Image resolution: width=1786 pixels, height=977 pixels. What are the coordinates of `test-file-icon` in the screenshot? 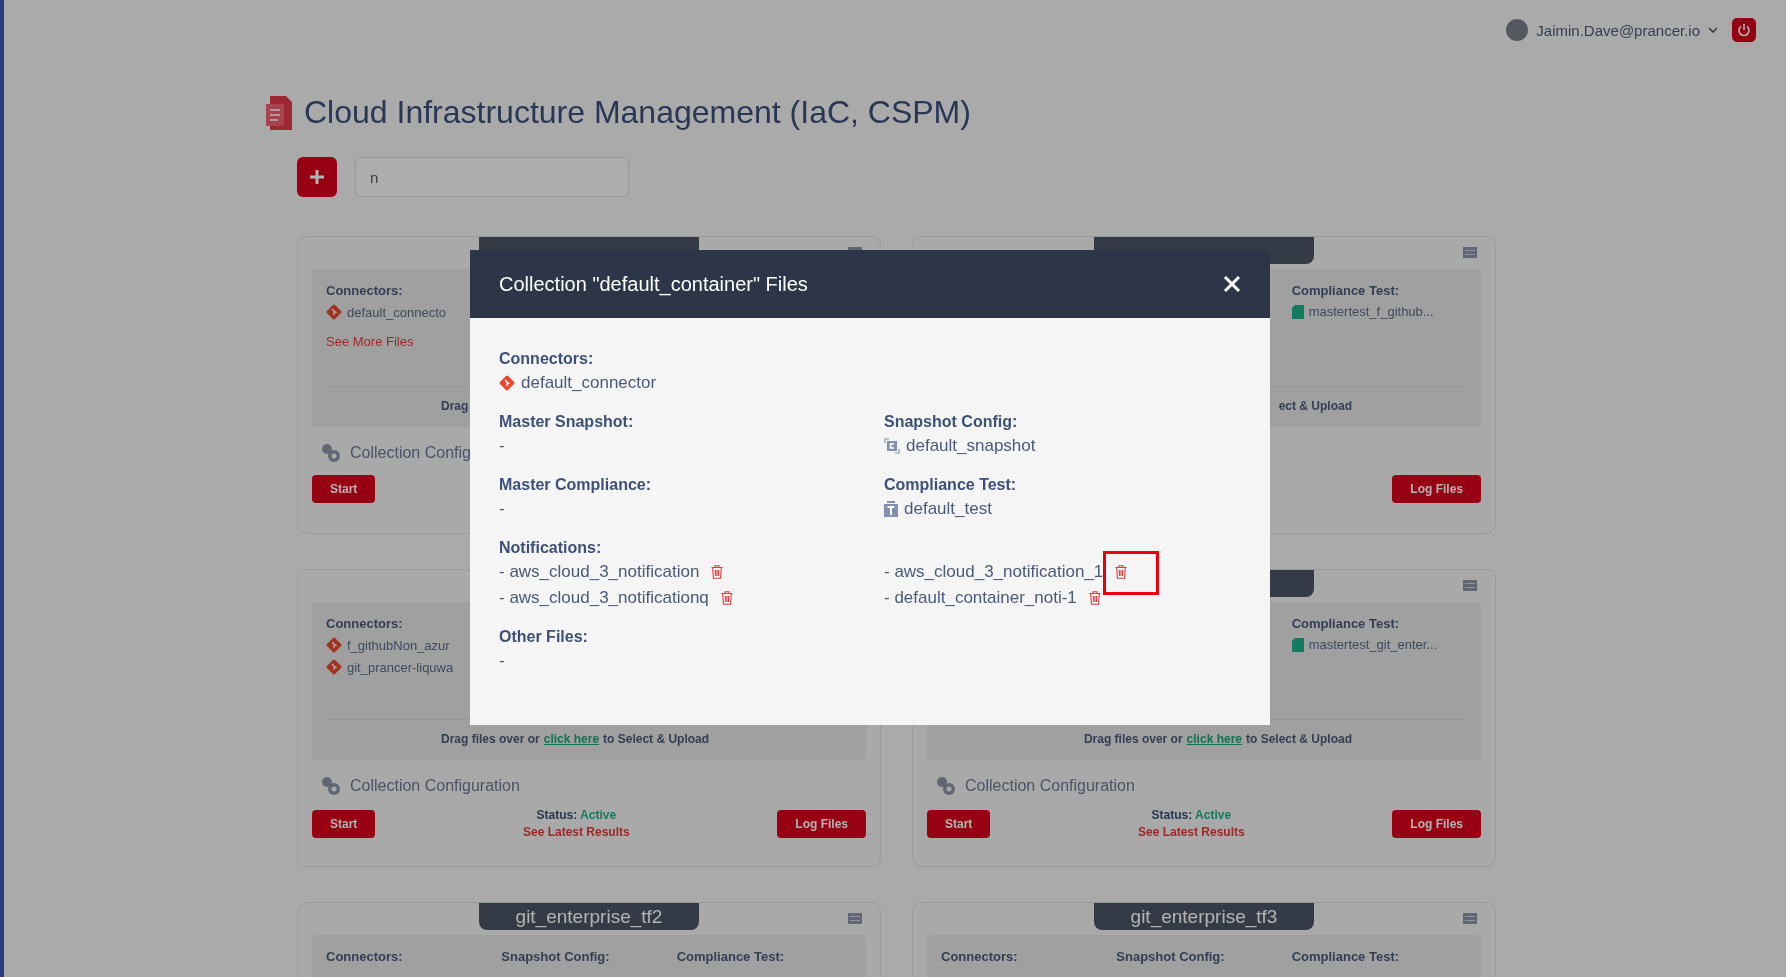 It's located at (891, 509).